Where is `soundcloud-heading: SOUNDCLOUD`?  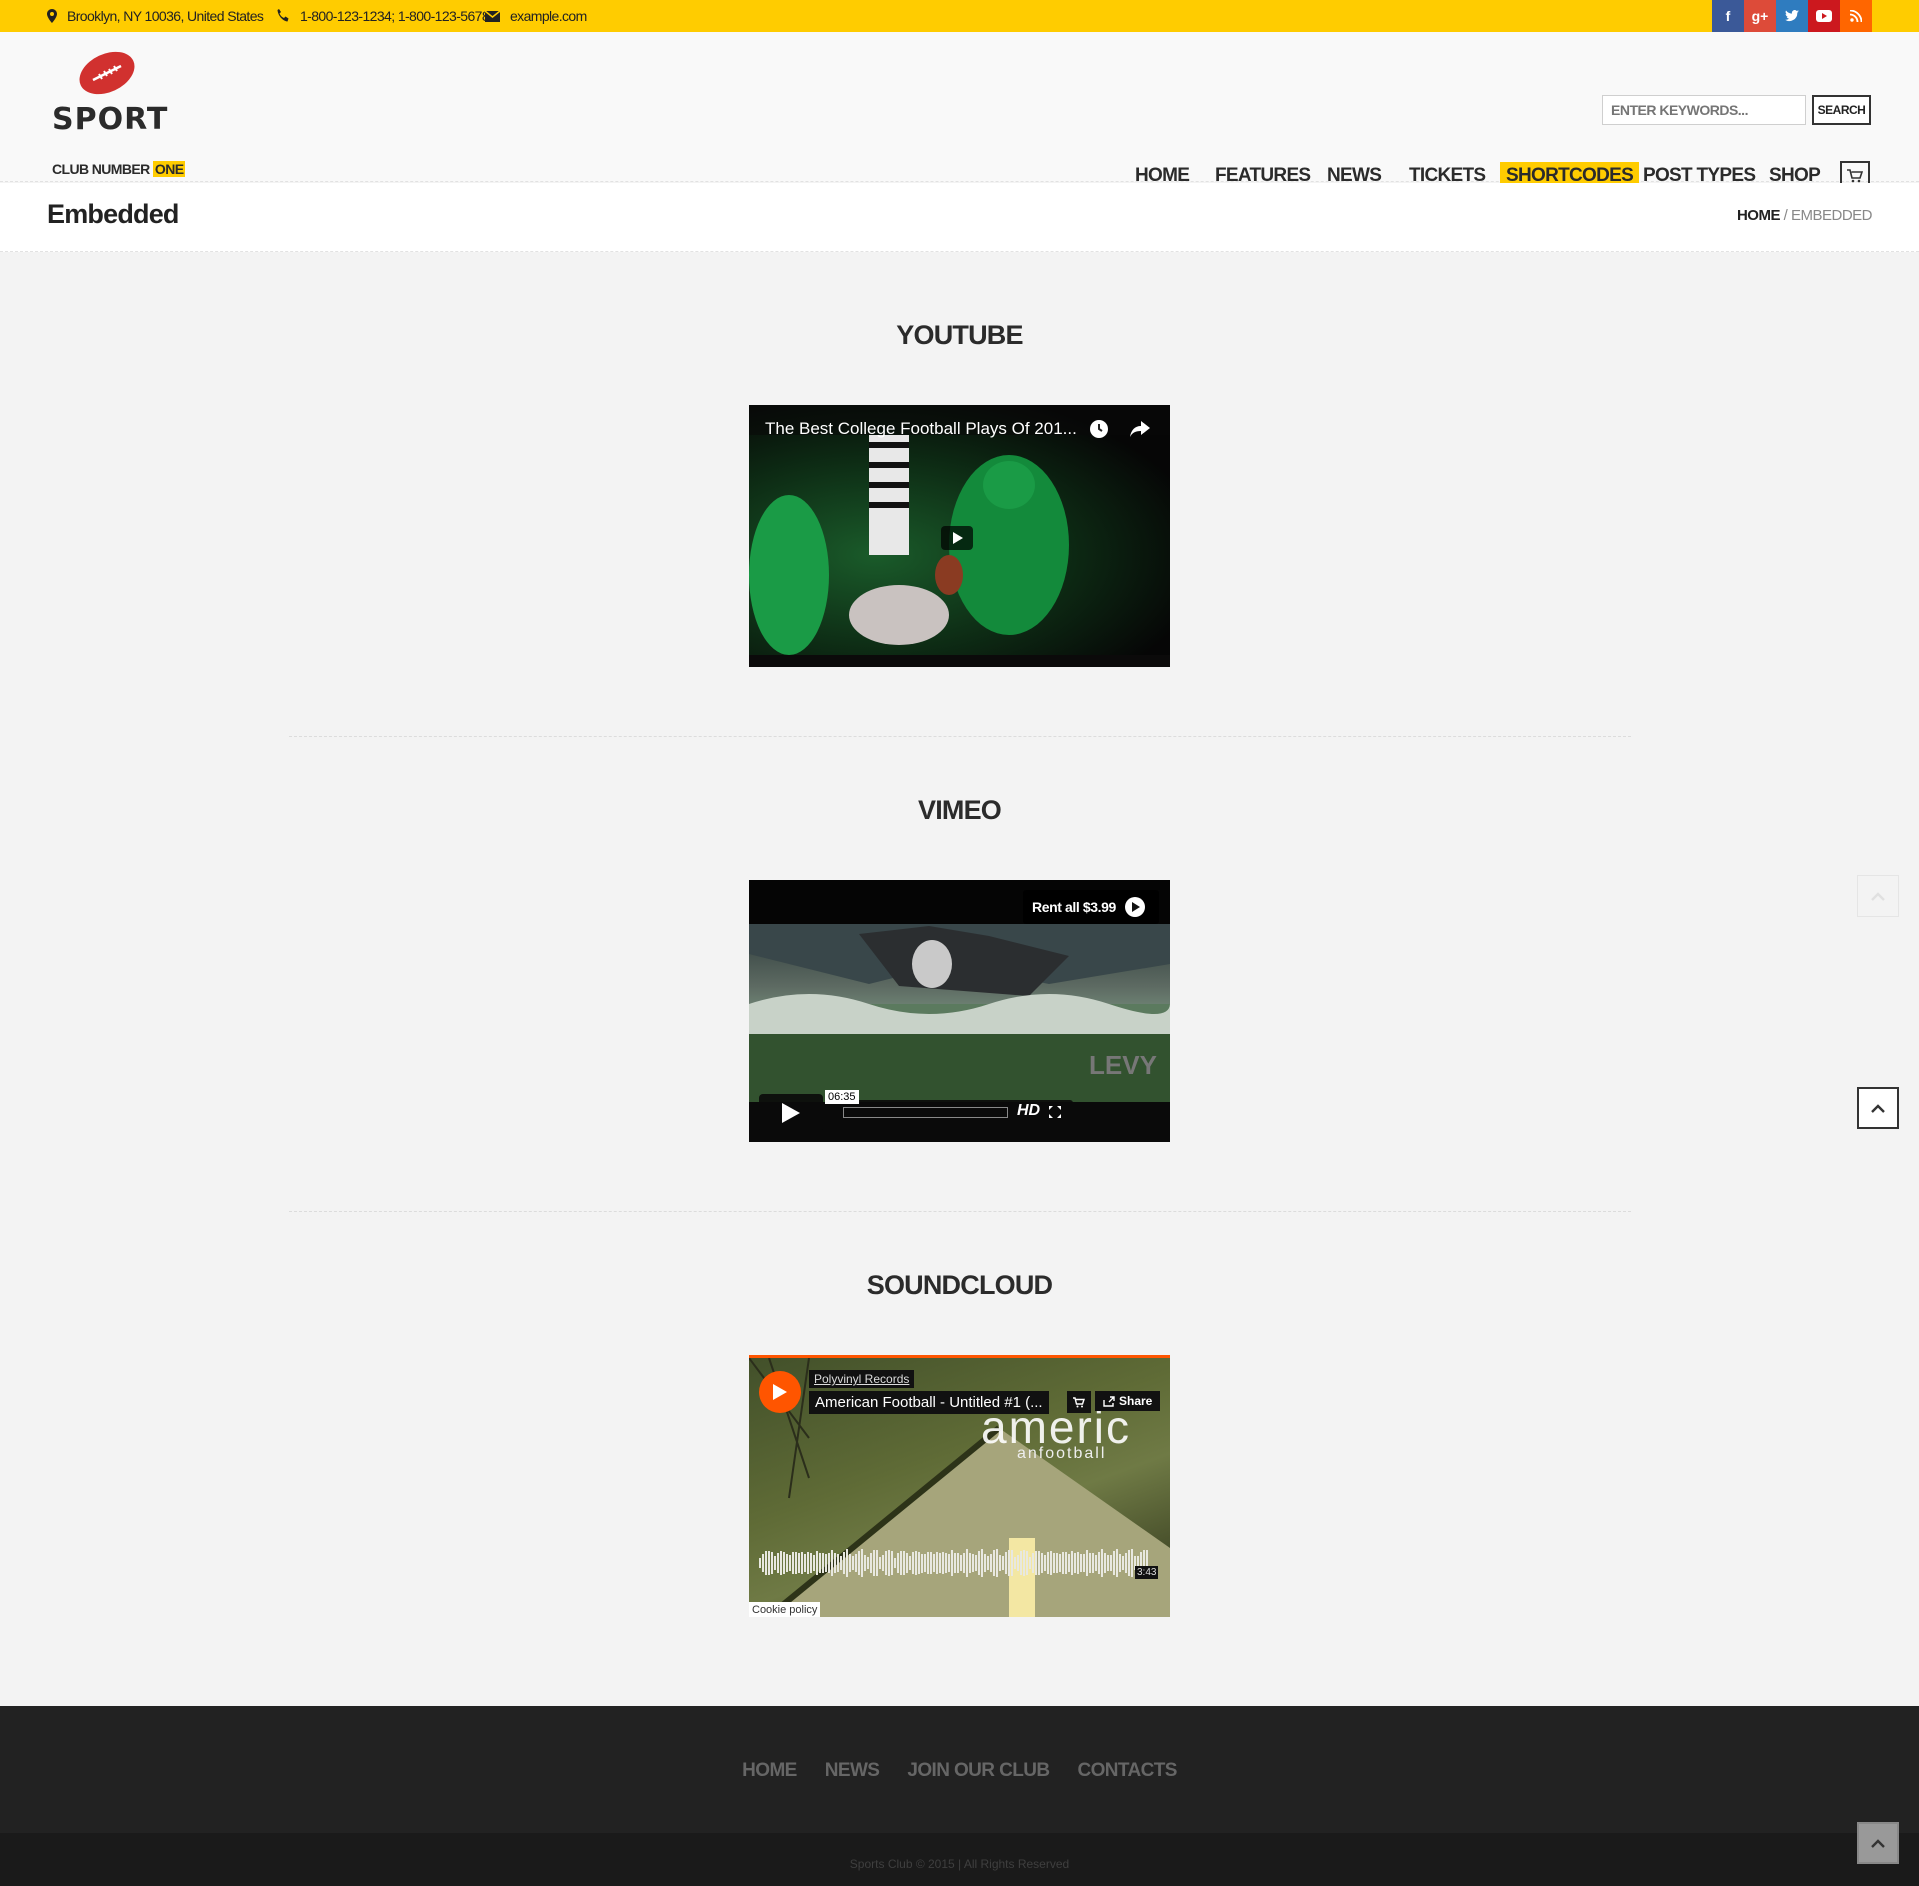
soundcloud-heading: SOUNDCLOUD is located at coordinates (959, 1285).